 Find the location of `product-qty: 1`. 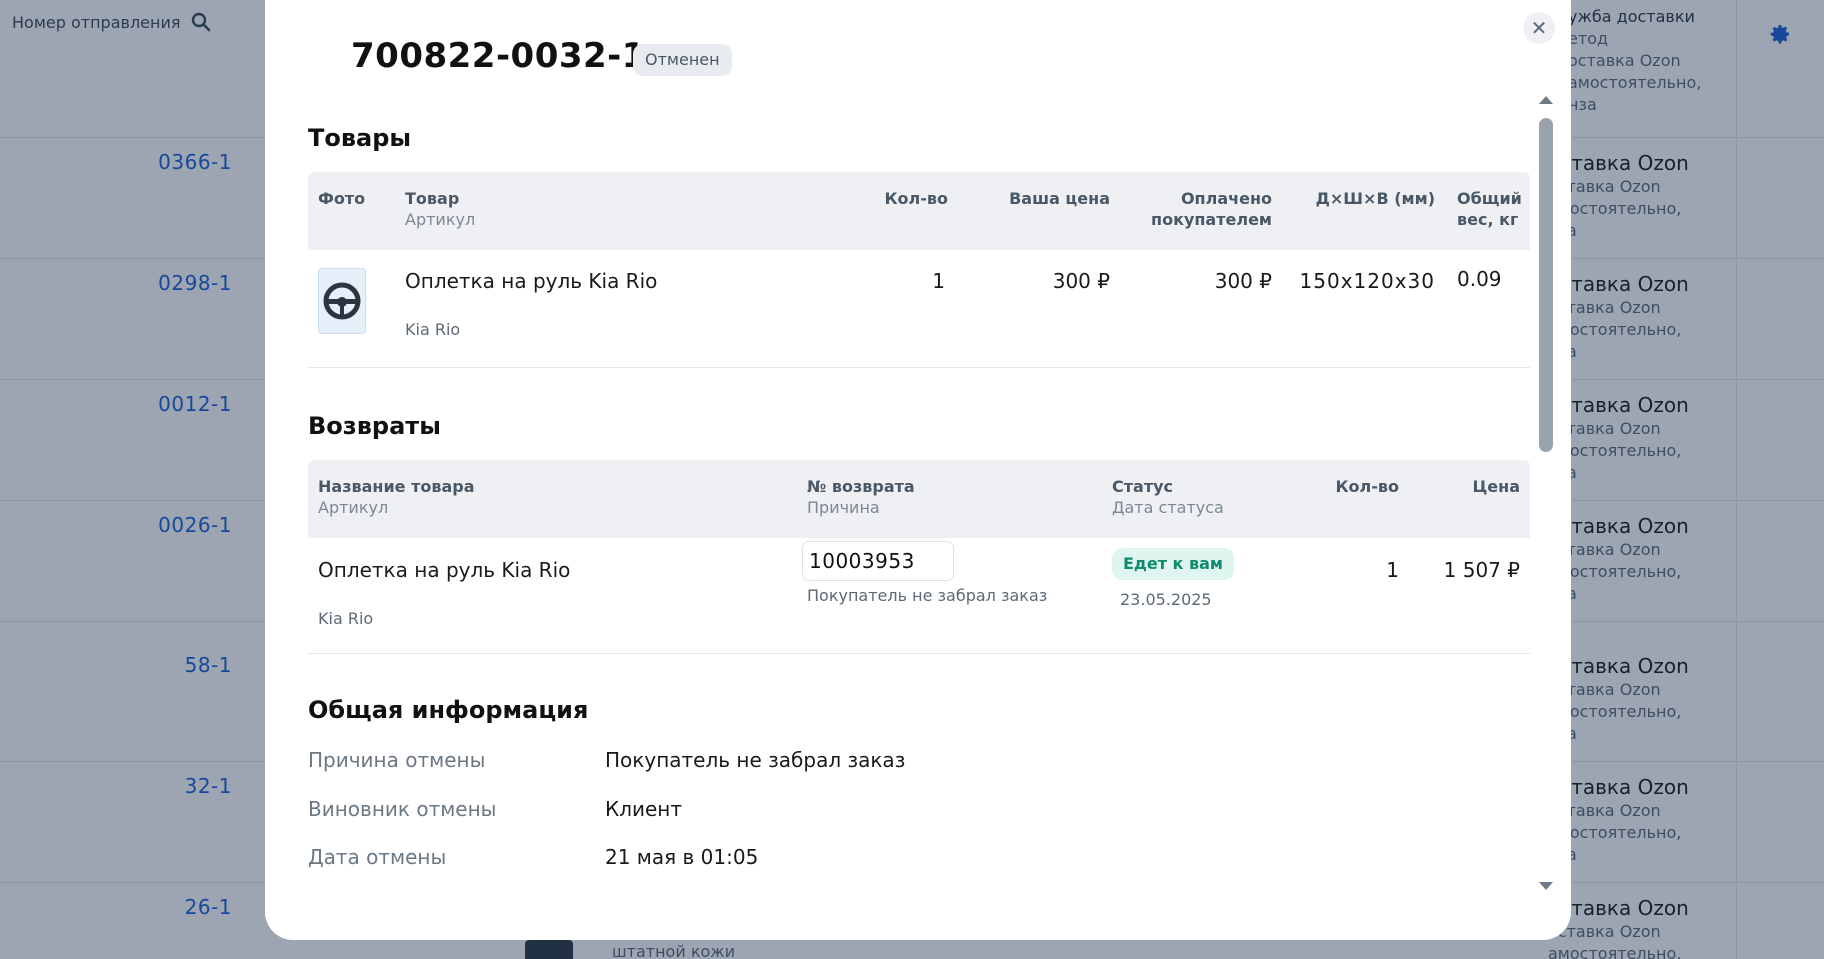

product-qty: 1 is located at coordinates (938, 281).